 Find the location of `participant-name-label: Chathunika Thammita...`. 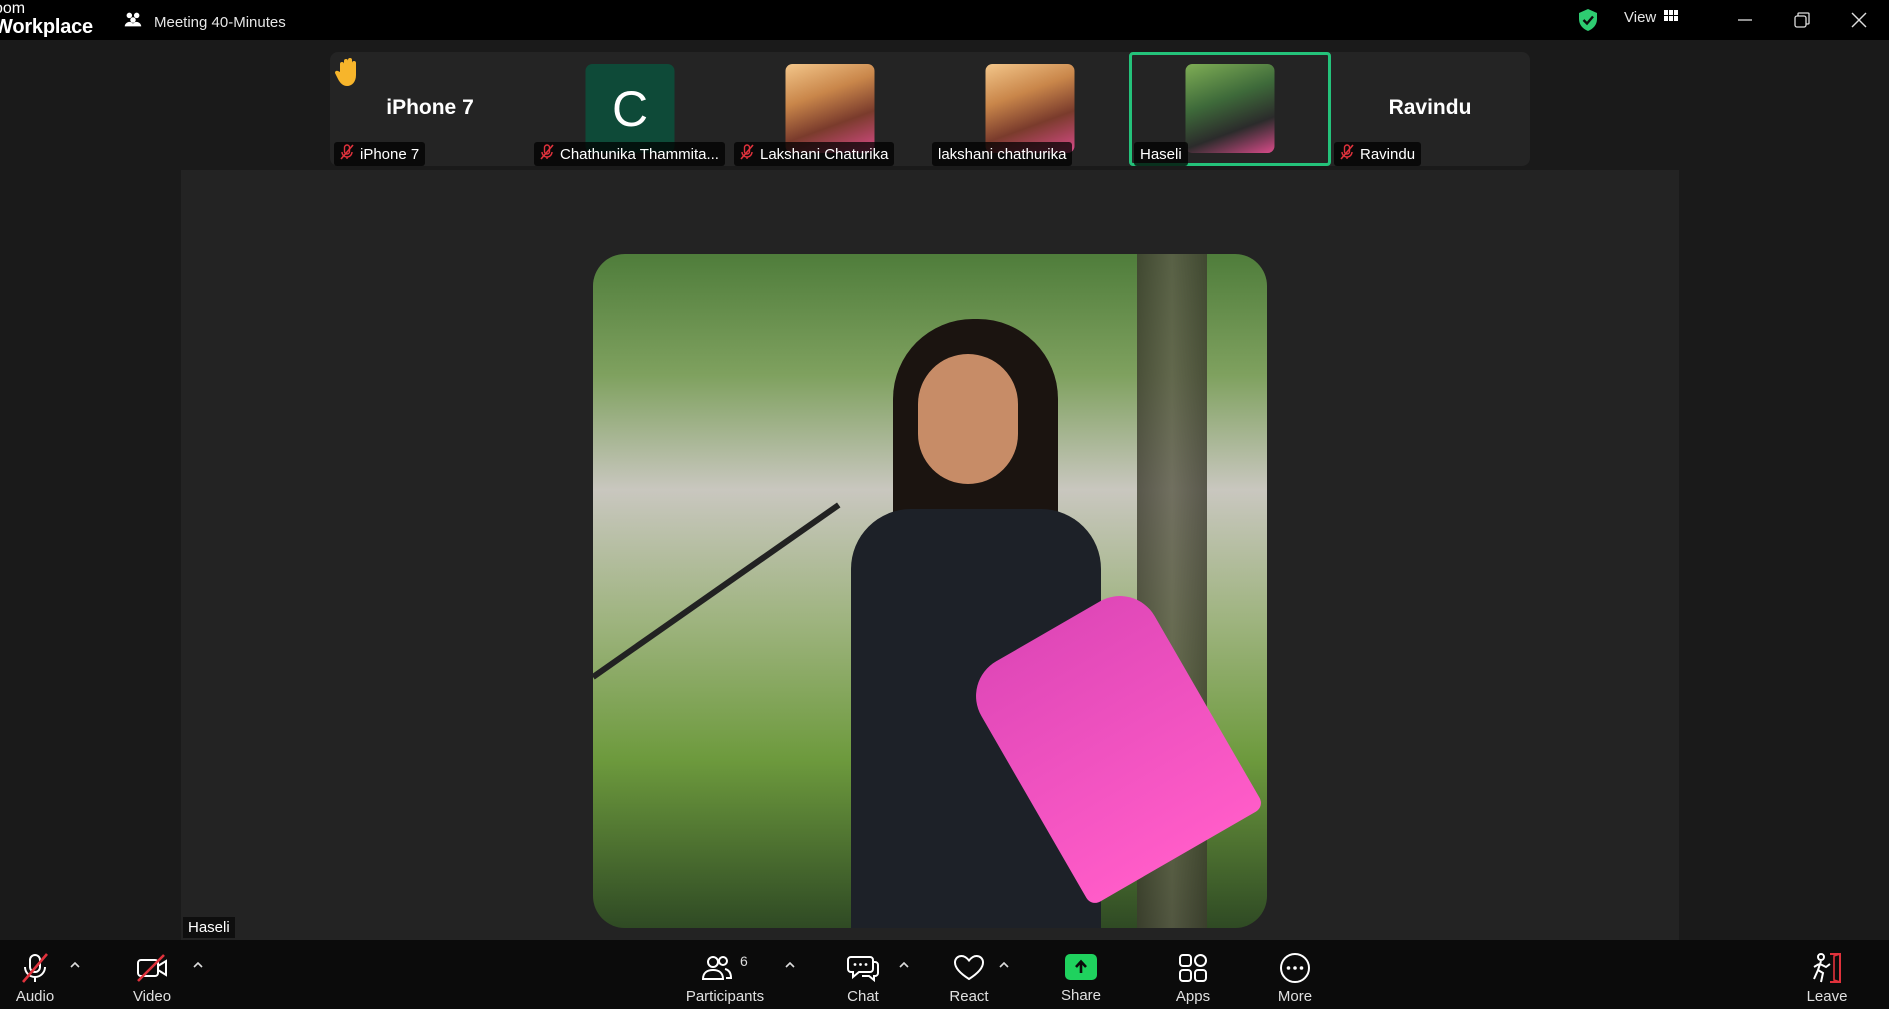

participant-name-label: Chathunika Thammita... is located at coordinates (629, 154).